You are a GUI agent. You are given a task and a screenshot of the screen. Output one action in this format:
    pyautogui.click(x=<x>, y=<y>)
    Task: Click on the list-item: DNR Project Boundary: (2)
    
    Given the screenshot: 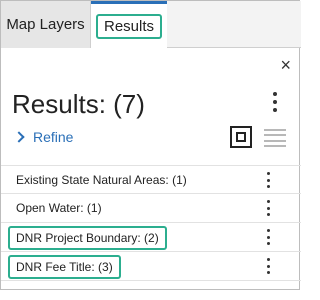 What is the action you would take?
    pyautogui.click(x=151, y=237)
    